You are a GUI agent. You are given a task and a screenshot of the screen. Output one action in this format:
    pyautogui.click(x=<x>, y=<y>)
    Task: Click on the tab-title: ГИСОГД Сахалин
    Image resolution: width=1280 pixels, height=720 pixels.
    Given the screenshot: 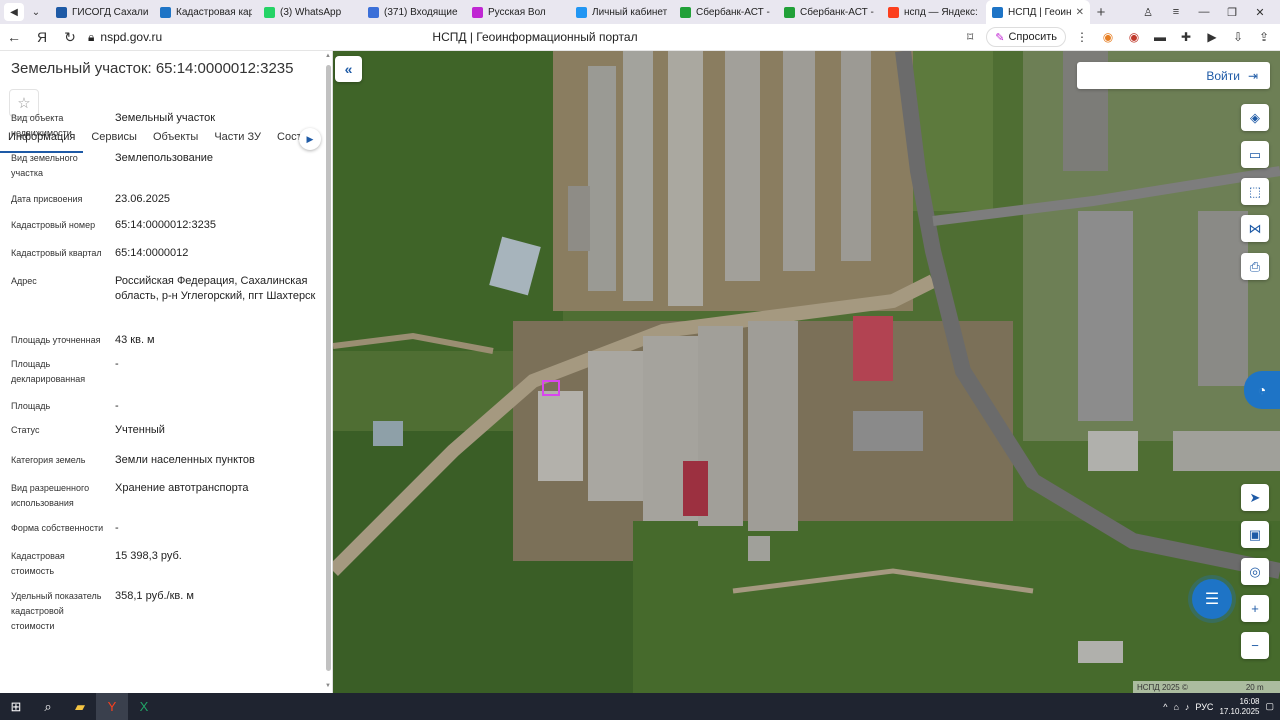 What is the action you would take?
    pyautogui.click(x=110, y=12)
    